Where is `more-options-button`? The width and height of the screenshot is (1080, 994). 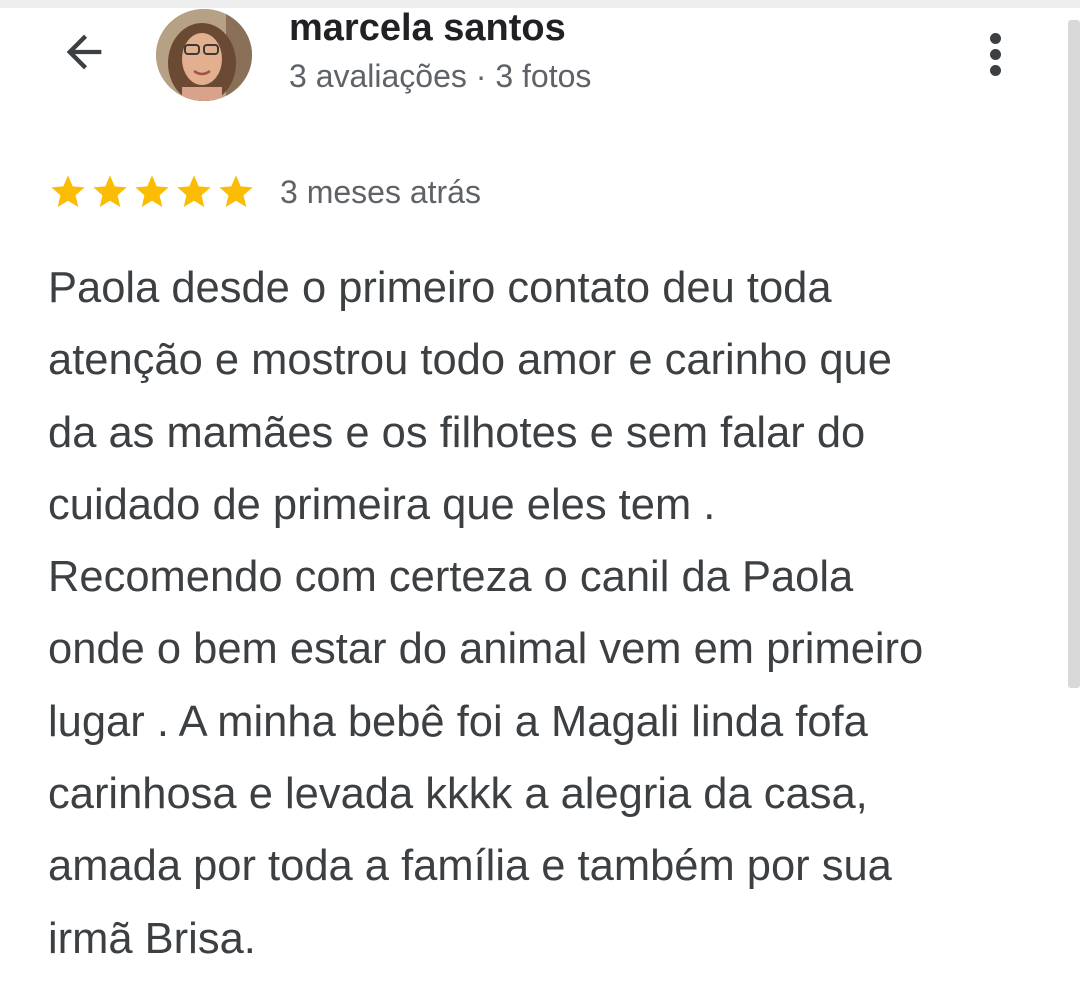
more-options-button is located at coordinates (995, 54).